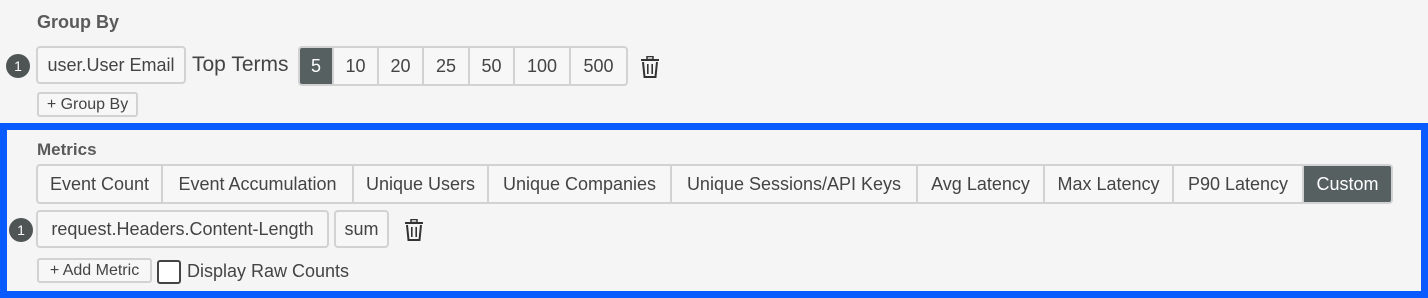  Describe the element at coordinates (650, 67) in the screenshot. I see `delete-group-by-trash-icon` at that location.